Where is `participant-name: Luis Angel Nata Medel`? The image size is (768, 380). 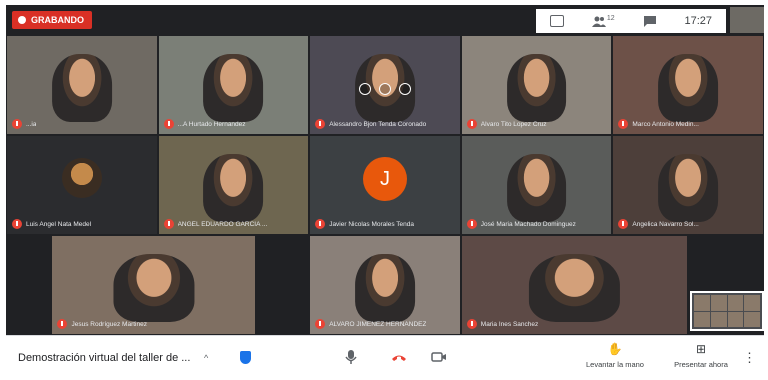
participant-name: Luis Angel Nata Medel is located at coordinates (59, 224).